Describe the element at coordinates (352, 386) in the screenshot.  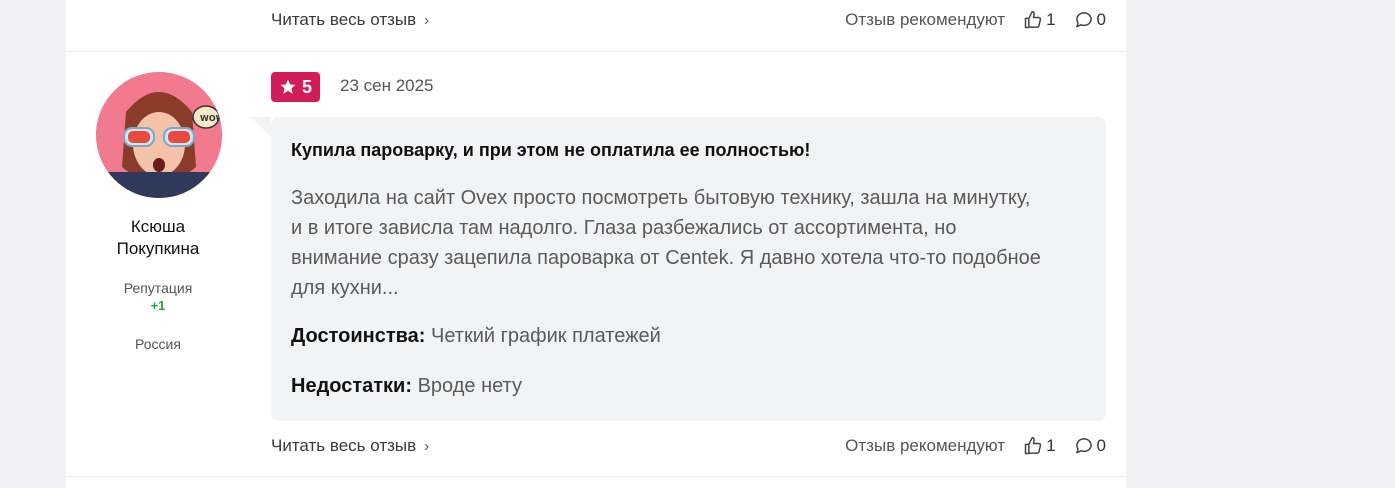
I see `cons-label: Недостатки:` at that location.